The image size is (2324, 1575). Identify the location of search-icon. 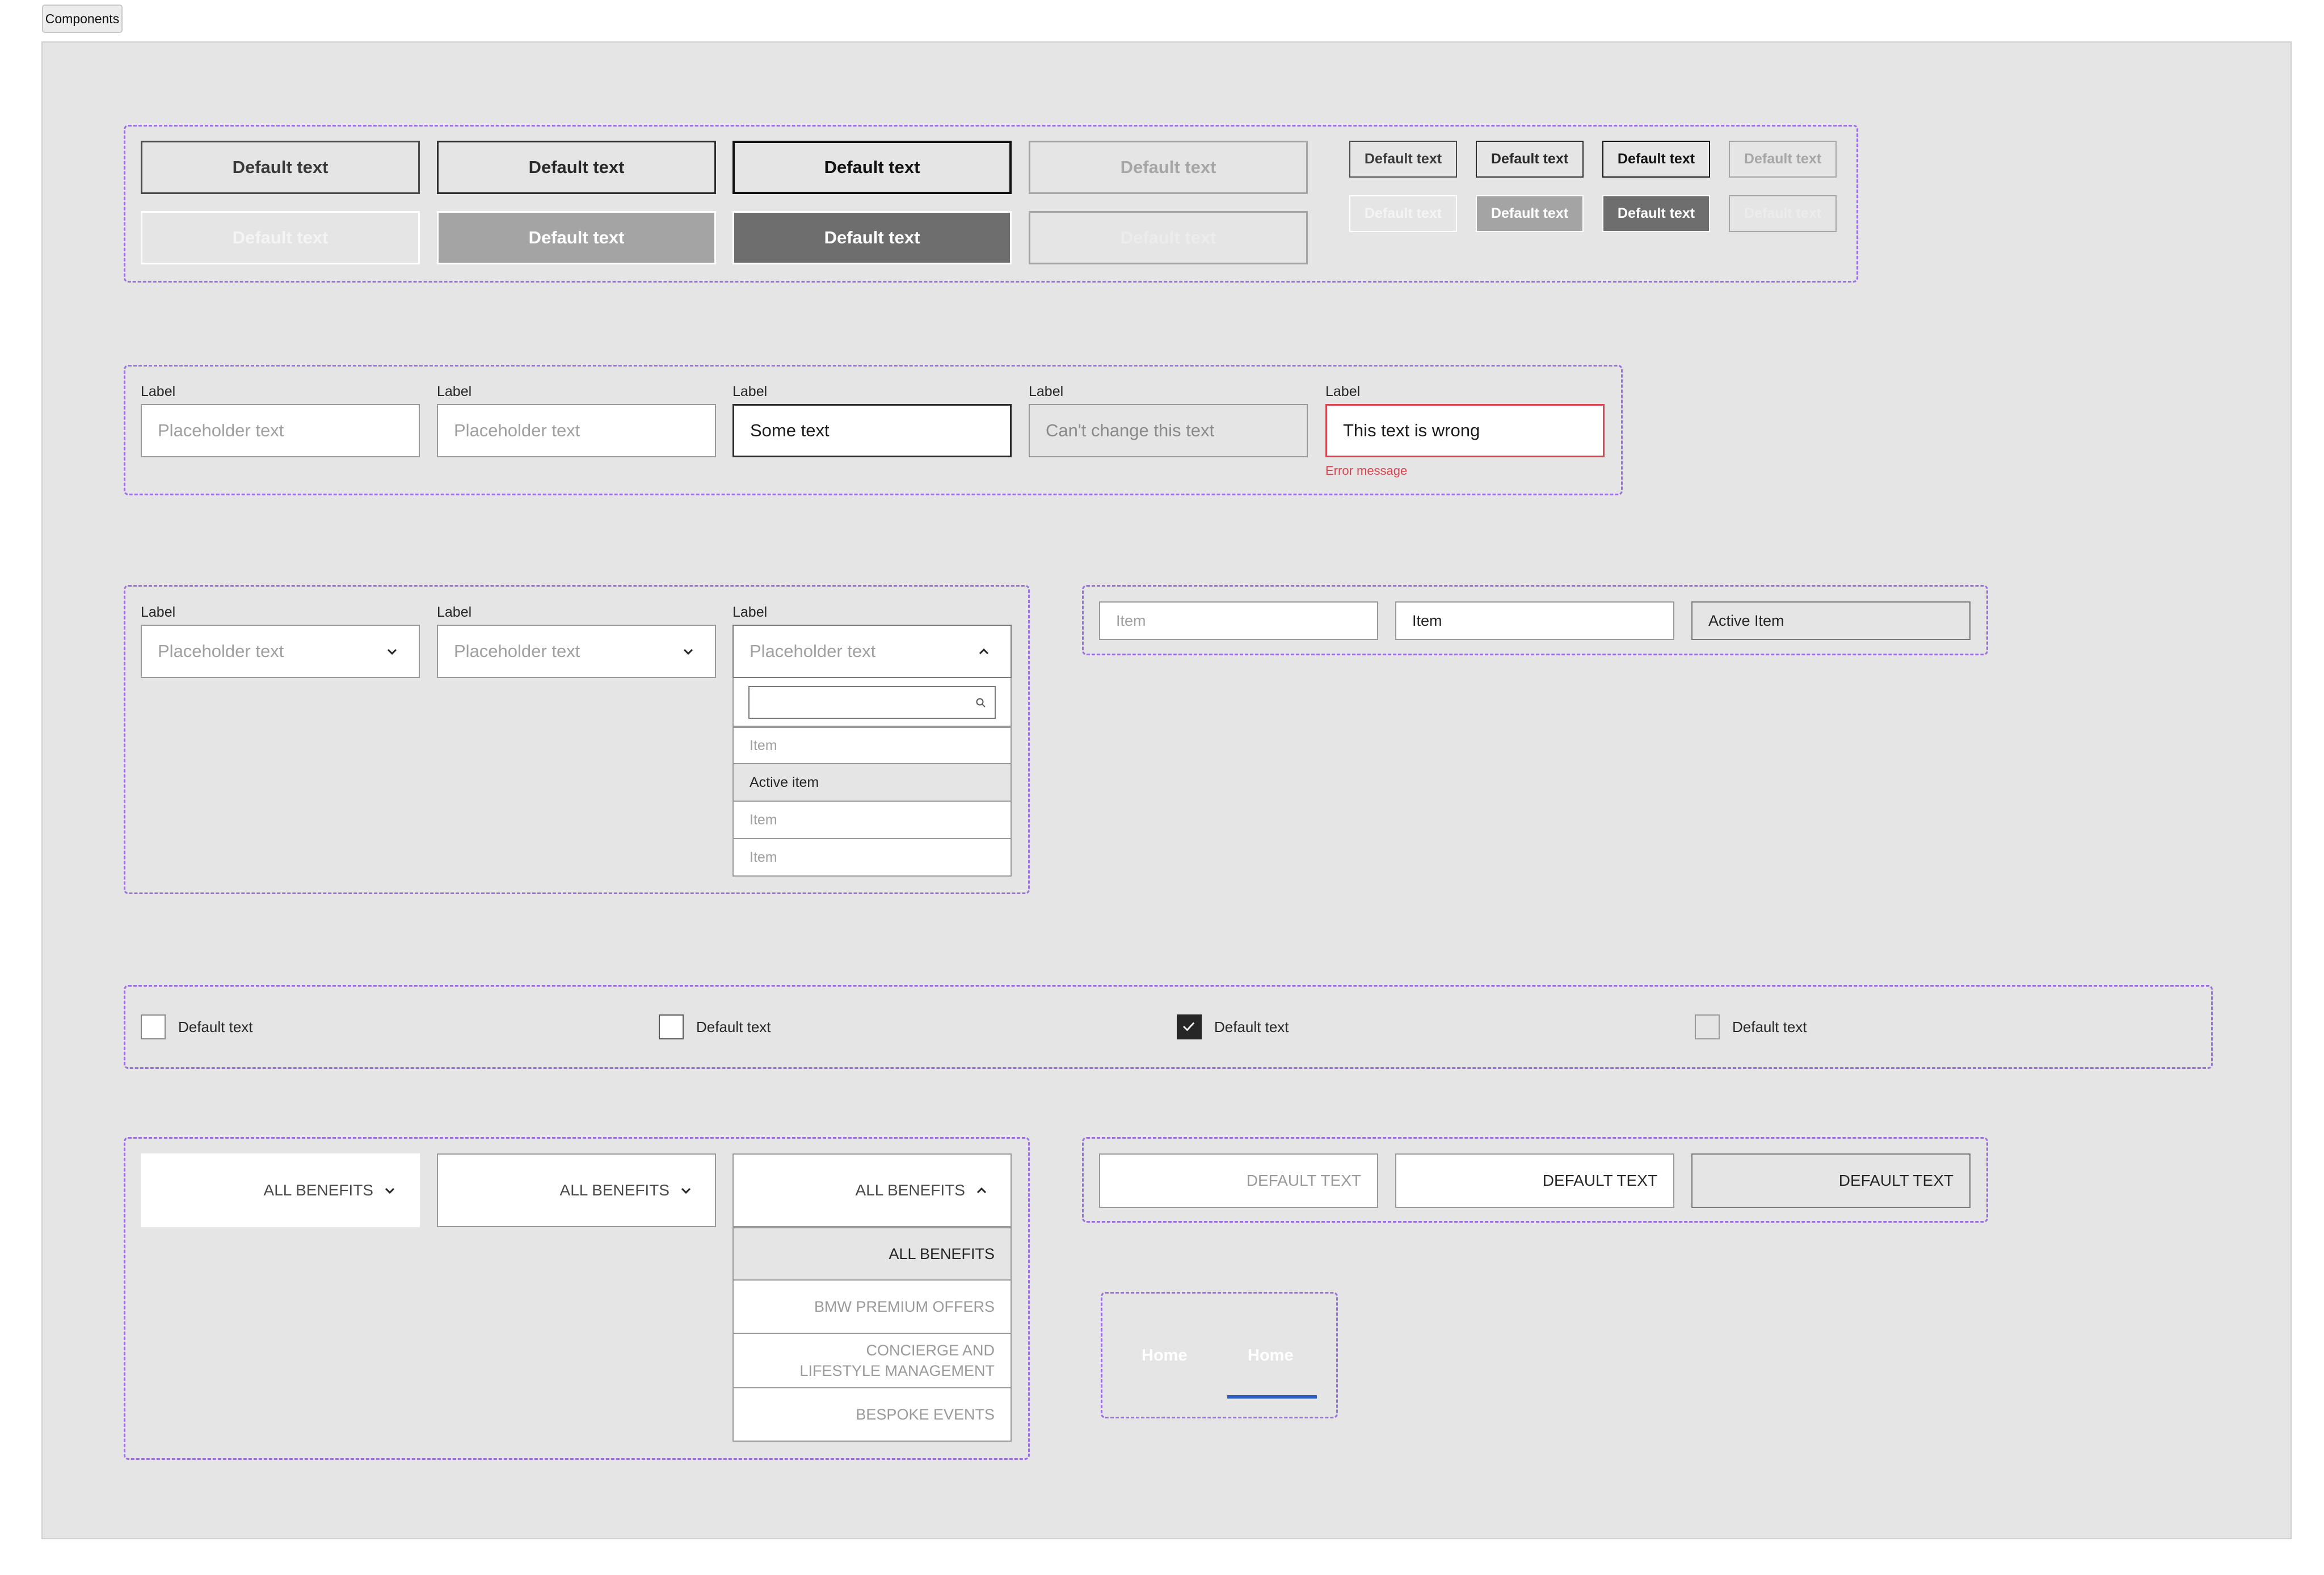
(981, 703).